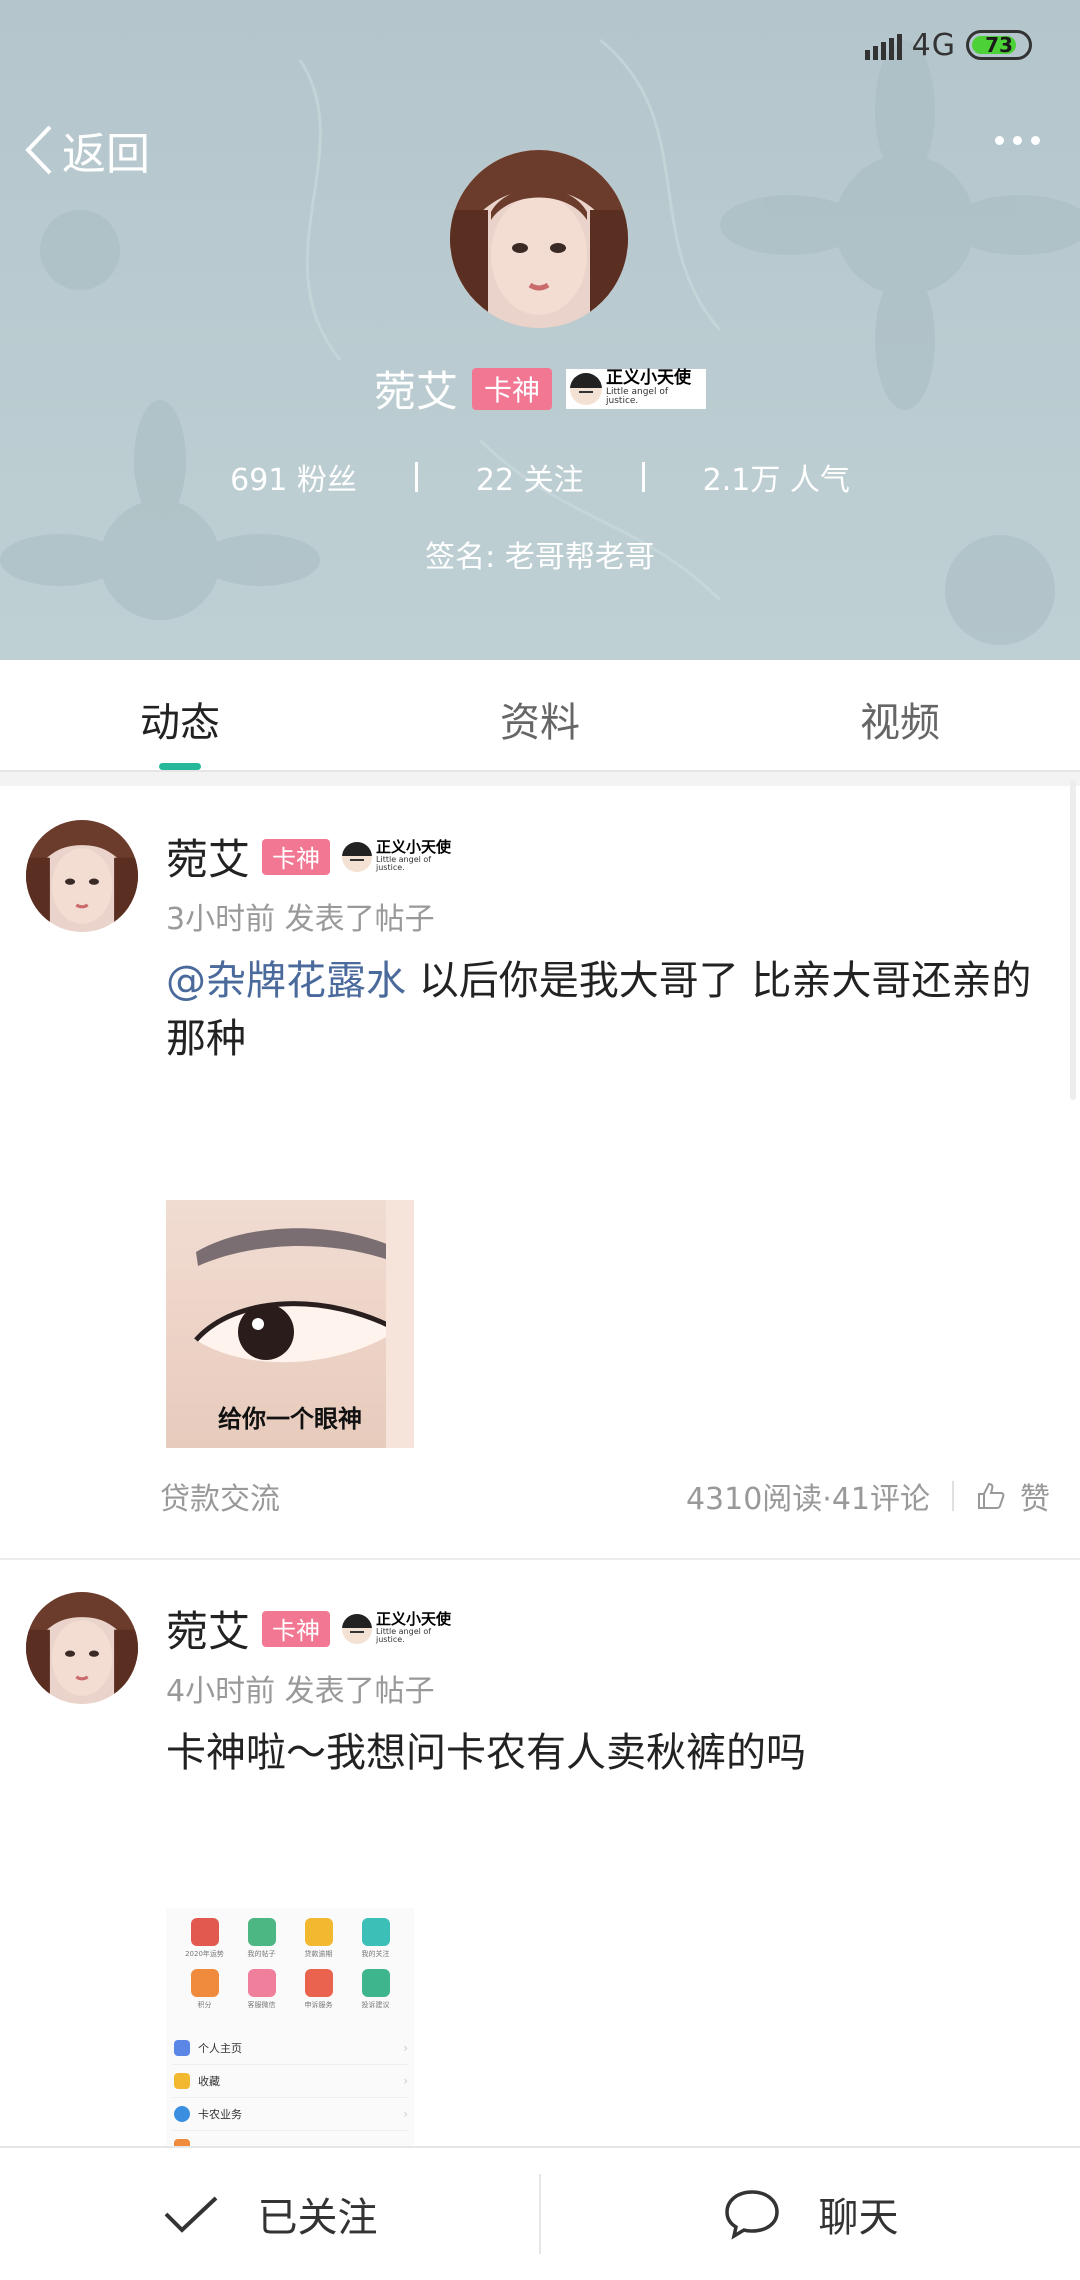 This screenshot has height=2280, width=1080. Describe the element at coordinates (209, 2081) in the screenshot. I see `list-item-label: 收藏` at that location.